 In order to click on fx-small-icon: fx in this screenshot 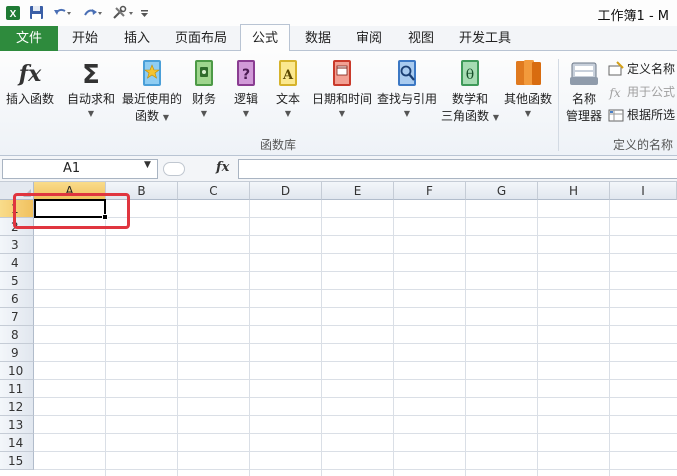, I will do `click(614, 93)`.